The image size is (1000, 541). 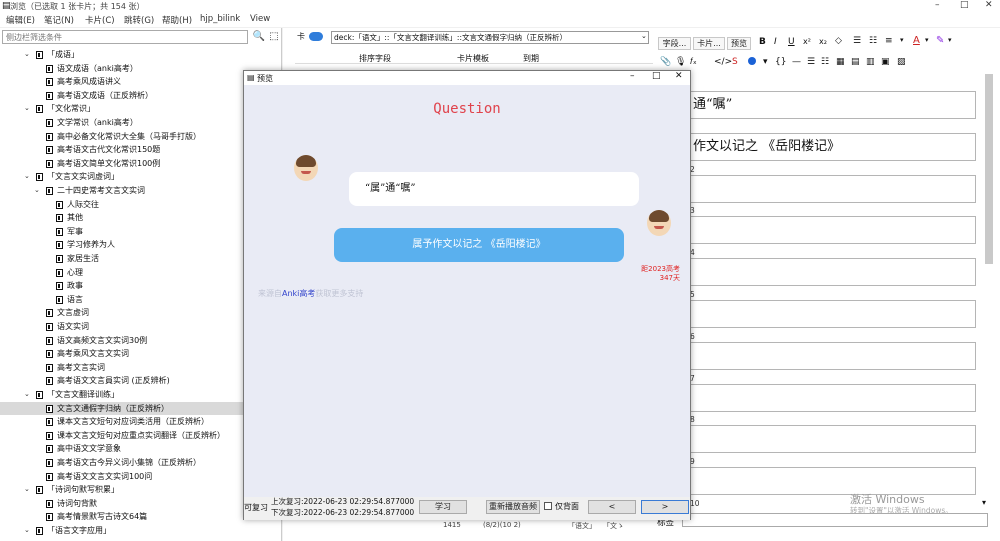 What do you see at coordinates (140, 123) in the screenshot?
I see `tree-item: 文学常识（anki高考）` at bounding box center [140, 123].